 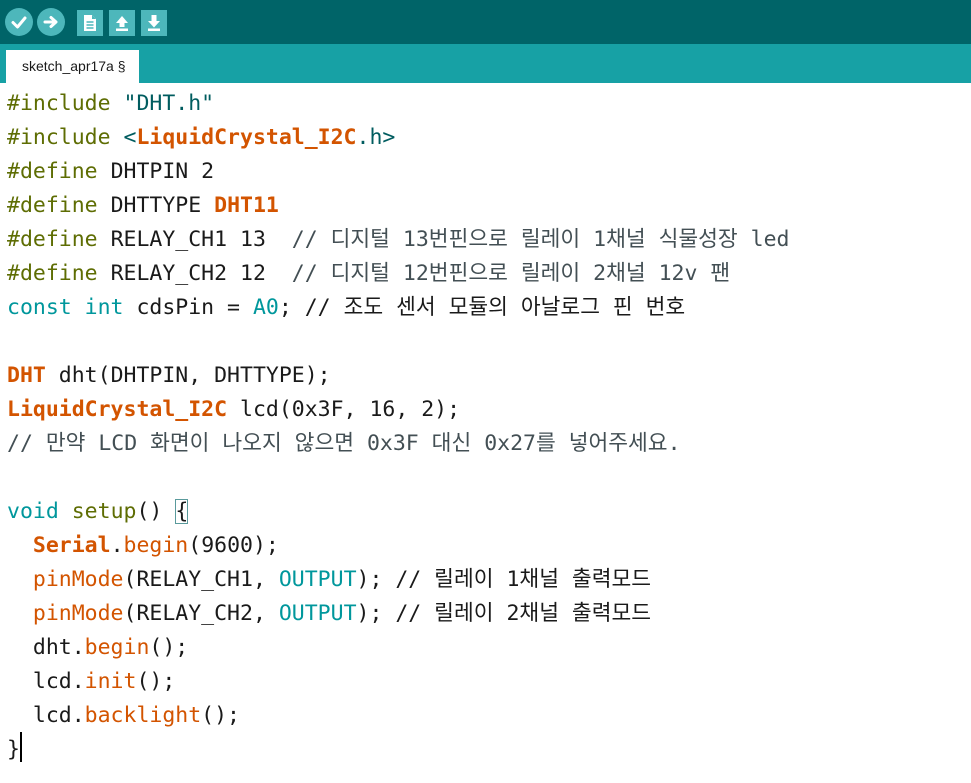 What do you see at coordinates (485, 63) in the screenshot?
I see `tab-bar: sketch_apr17a §` at bounding box center [485, 63].